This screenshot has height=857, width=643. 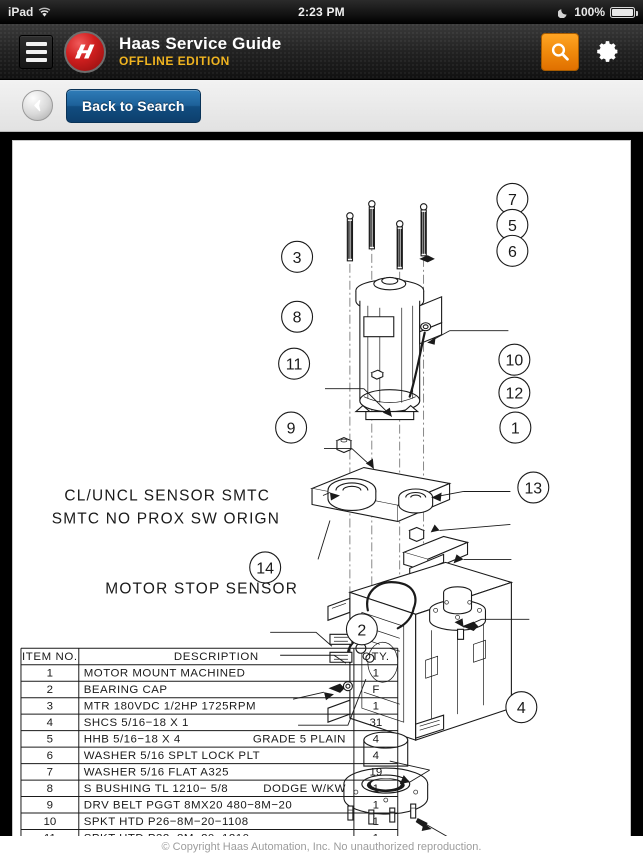 I want to click on drawing-annotation: CL/UNCL SENSOR SMTC, so click(x=167, y=495).